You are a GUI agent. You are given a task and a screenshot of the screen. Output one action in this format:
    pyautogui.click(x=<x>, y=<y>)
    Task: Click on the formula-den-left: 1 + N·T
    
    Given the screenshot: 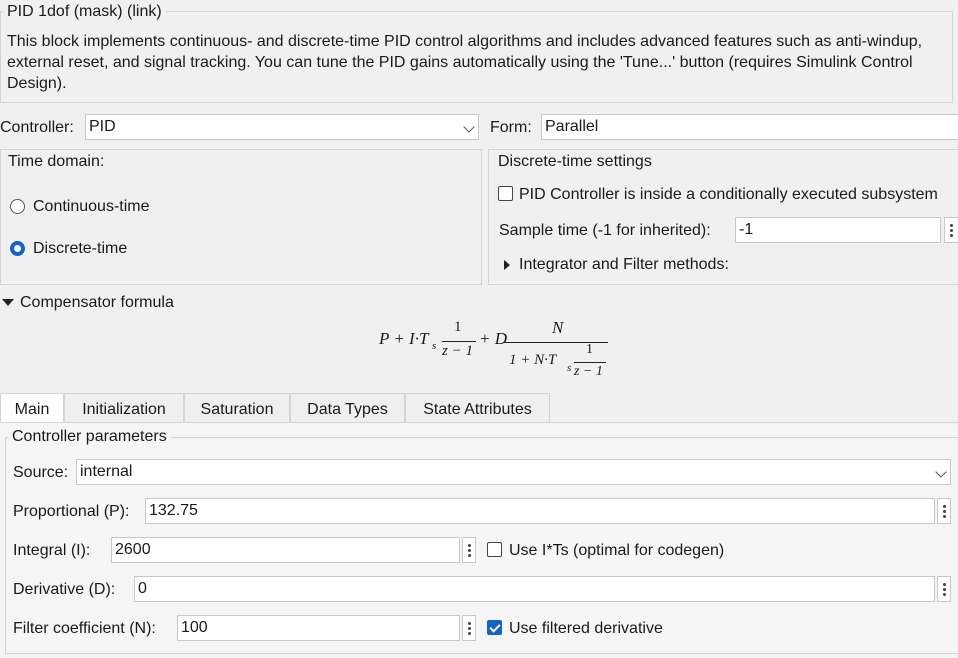 What is the action you would take?
    pyautogui.click(x=533, y=360)
    